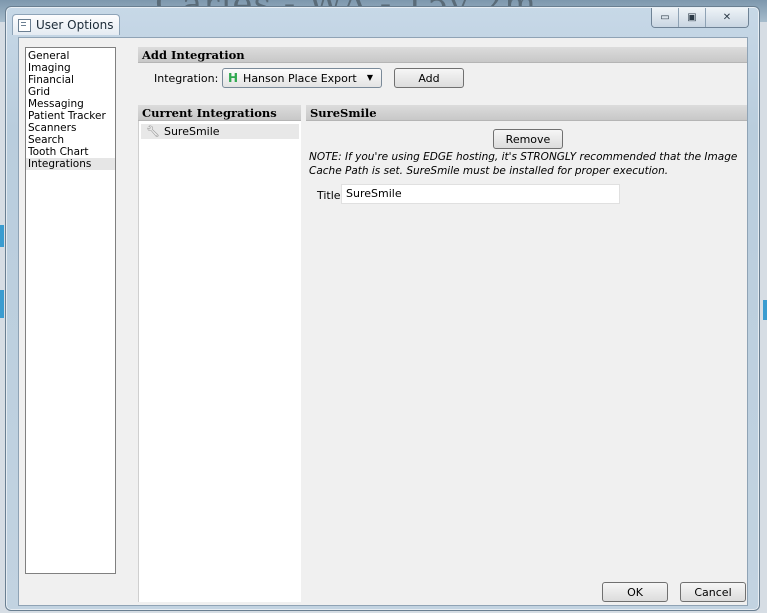 The width and height of the screenshot is (767, 613). What do you see at coordinates (70, 80) in the screenshot?
I see `nav-item-financial: Financial` at bounding box center [70, 80].